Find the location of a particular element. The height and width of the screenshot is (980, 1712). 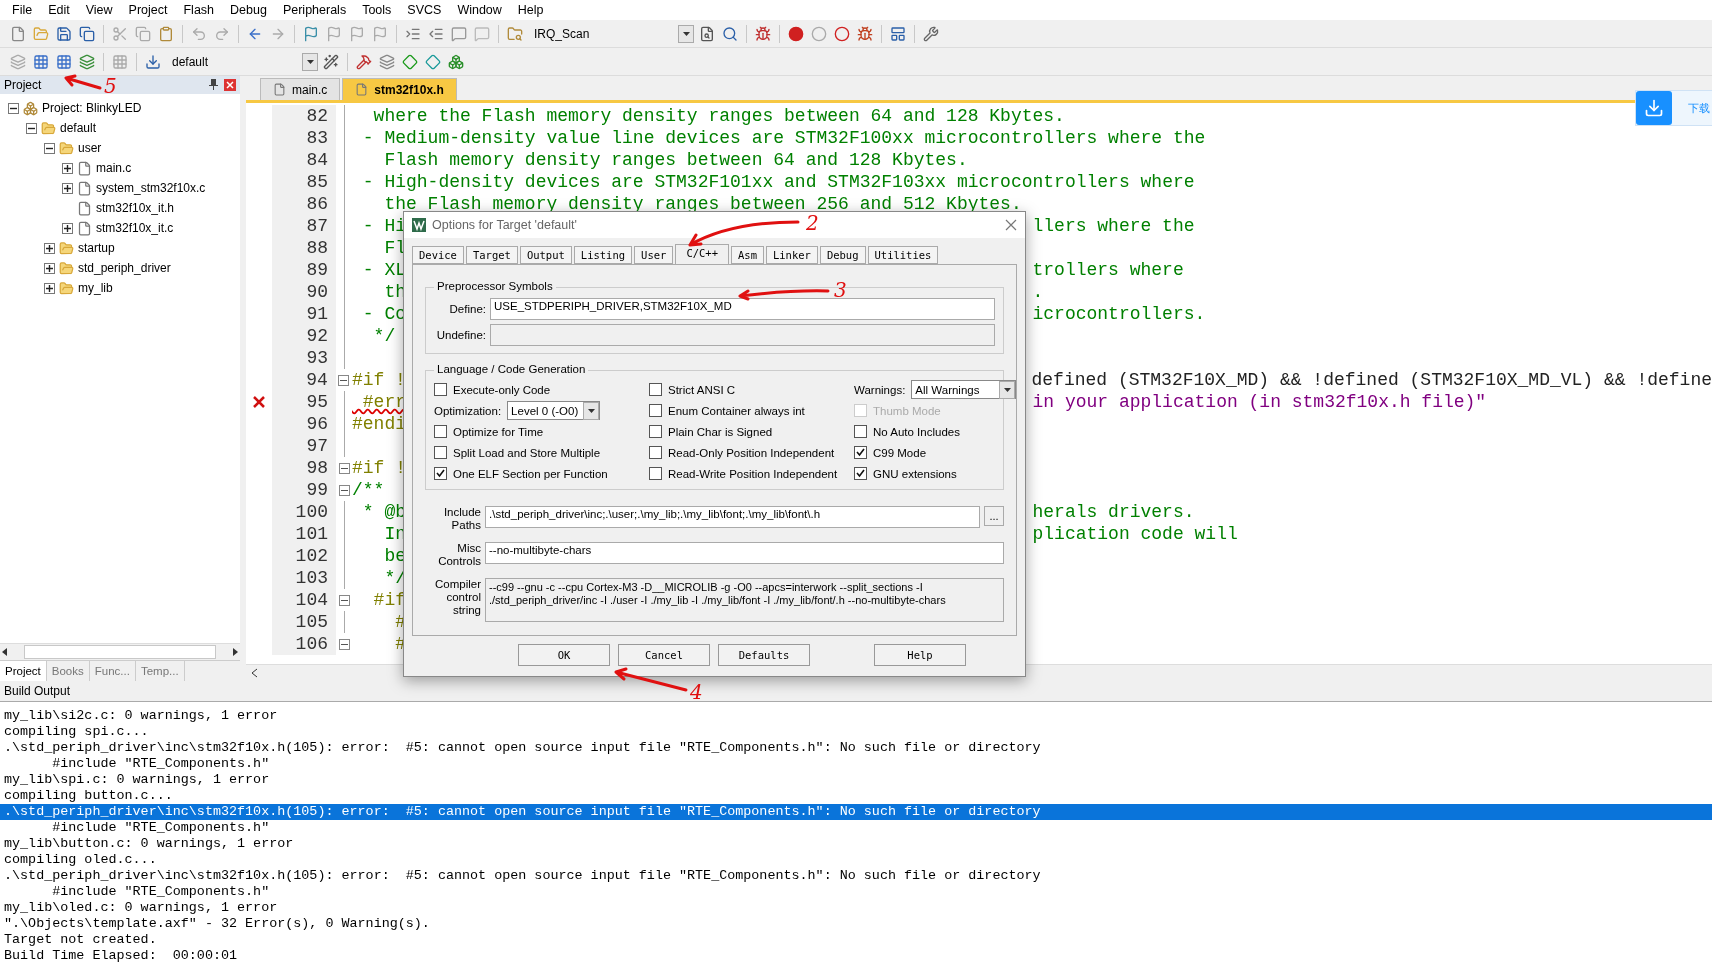

checkbox: Execute-only Code is located at coordinates (541, 389).